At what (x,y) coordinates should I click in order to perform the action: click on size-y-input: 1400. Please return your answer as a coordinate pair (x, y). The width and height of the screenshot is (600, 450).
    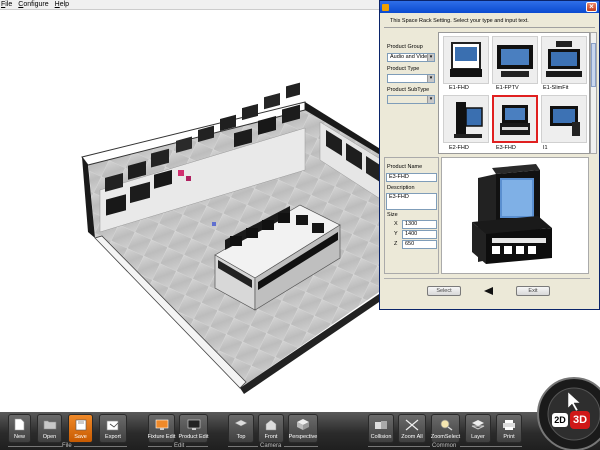
    Looking at the image, I should click on (419, 234).